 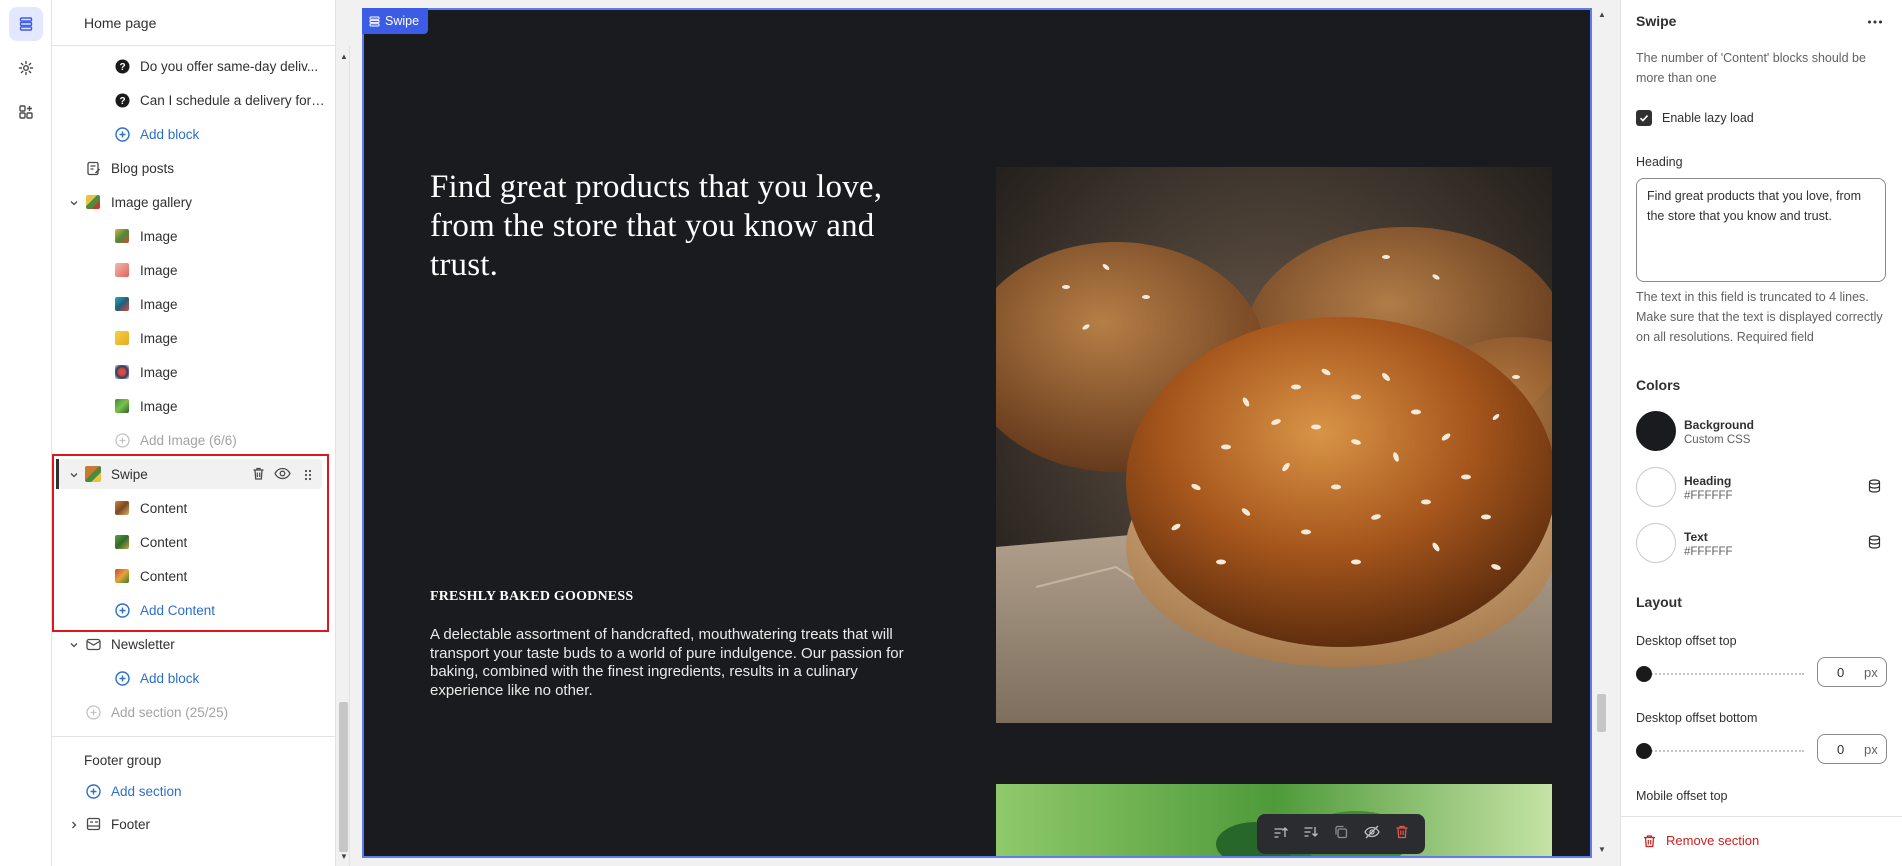 What do you see at coordinates (145, 304) in the screenshot?
I see `gallery-image-3: Image` at bounding box center [145, 304].